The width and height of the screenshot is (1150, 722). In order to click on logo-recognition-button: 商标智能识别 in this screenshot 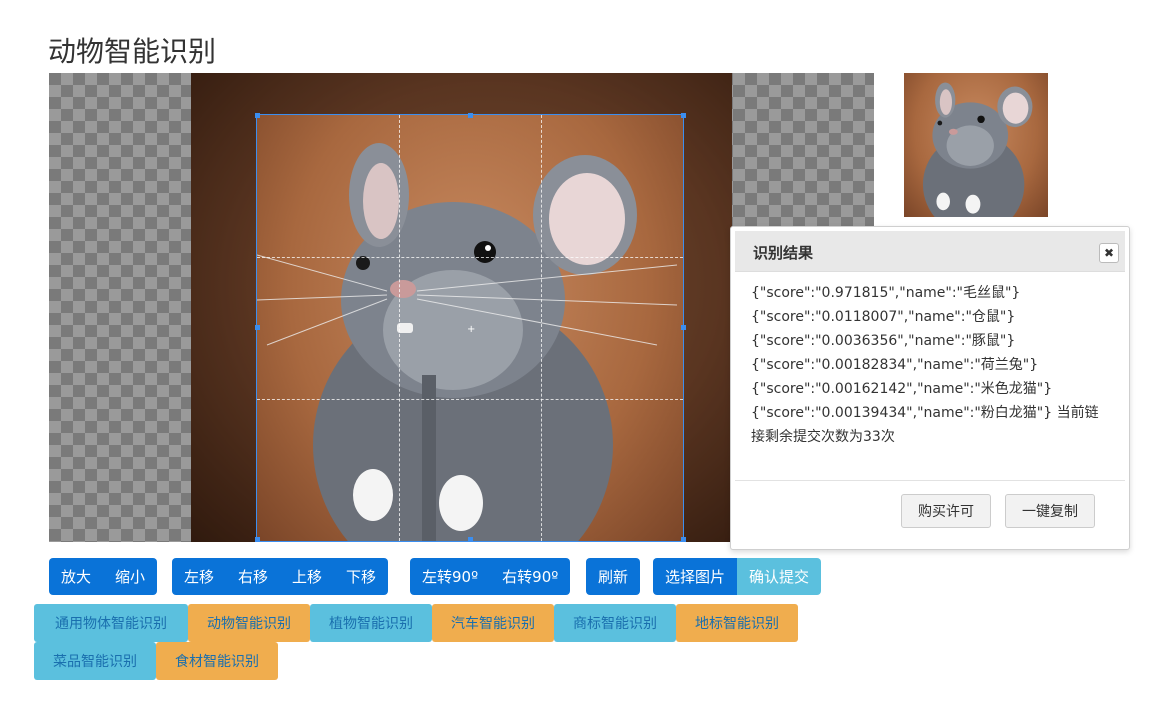, I will do `click(615, 623)`.